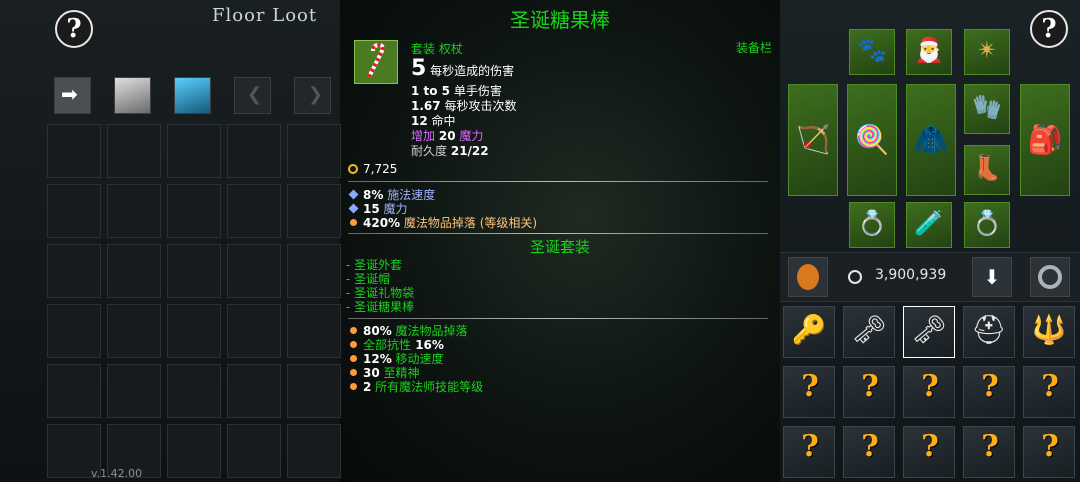 Image resolution: width=1080 pixels, height=482 pixels. Describe the element at coordinates (558, 318) in the screenshot. I see `divider` at that location.